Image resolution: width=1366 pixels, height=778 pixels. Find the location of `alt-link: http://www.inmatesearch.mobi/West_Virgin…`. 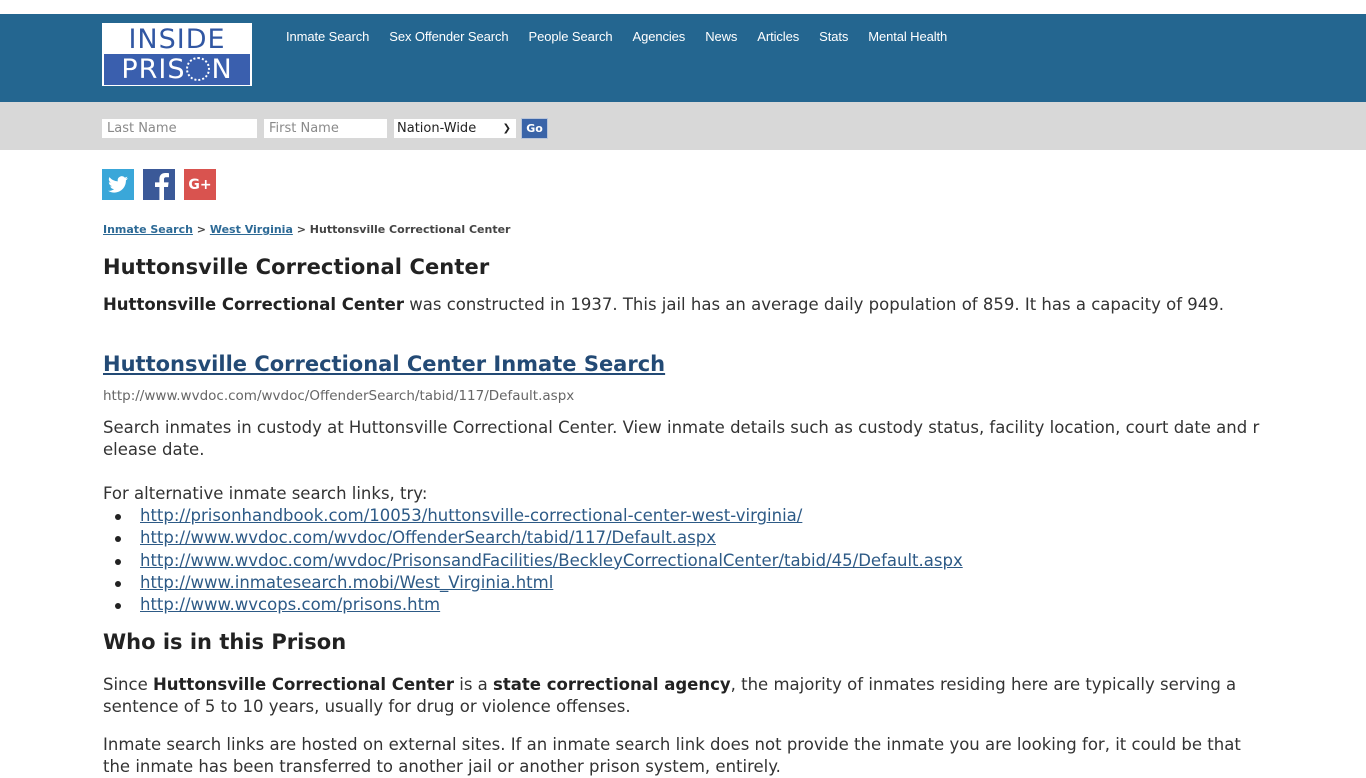

alt-link: http://www.inmatesearch.mobi/West_Virgin… is located at coordinates (346, 582).